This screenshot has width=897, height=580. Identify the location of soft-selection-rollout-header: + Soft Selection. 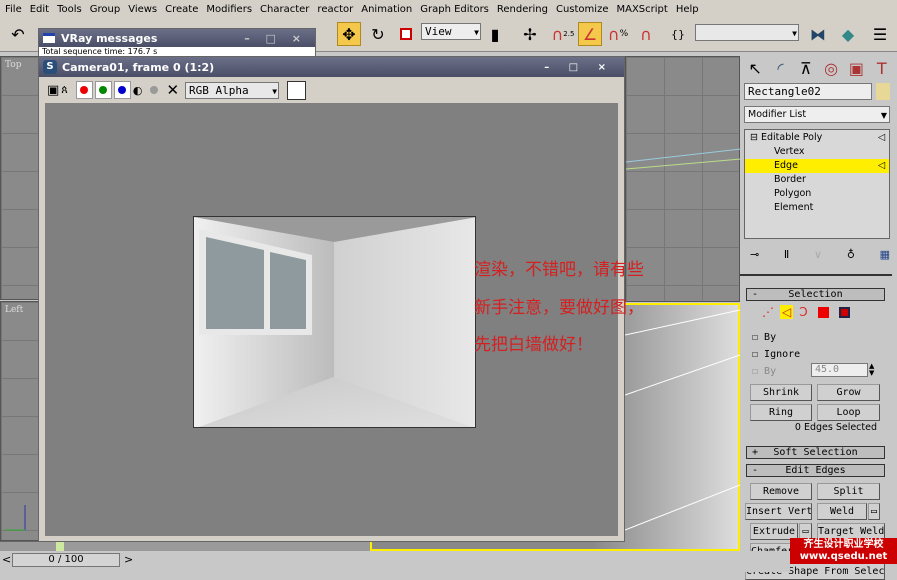
(815, 452).